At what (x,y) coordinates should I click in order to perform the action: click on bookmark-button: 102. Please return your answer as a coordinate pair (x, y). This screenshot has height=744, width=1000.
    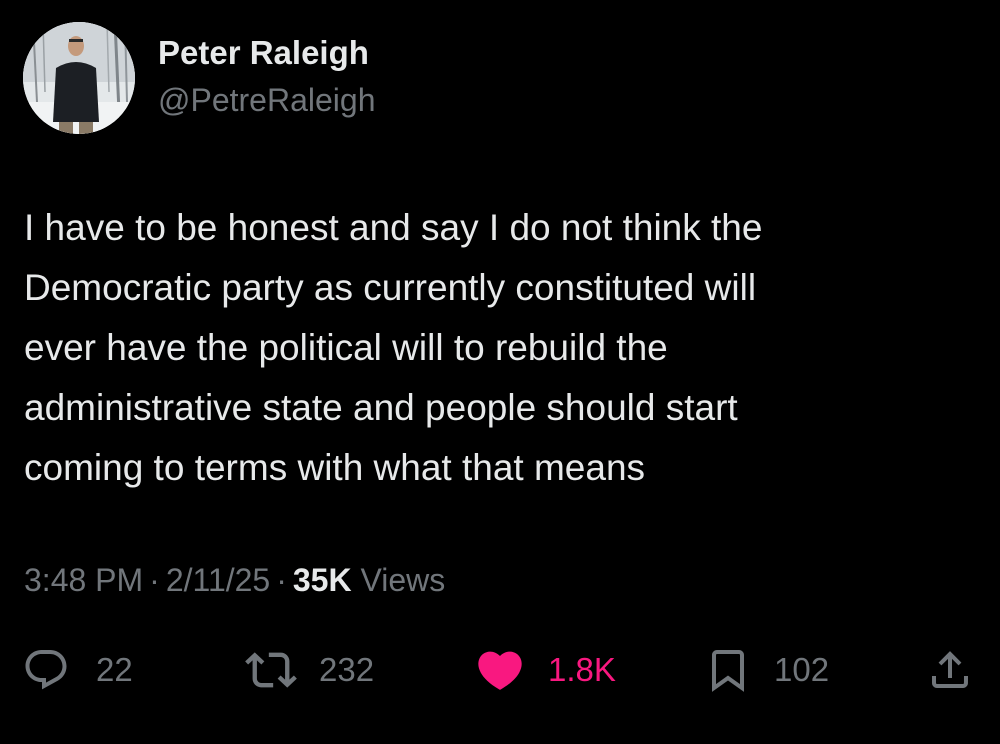
    Looking at the image, I should click on (766, 670).